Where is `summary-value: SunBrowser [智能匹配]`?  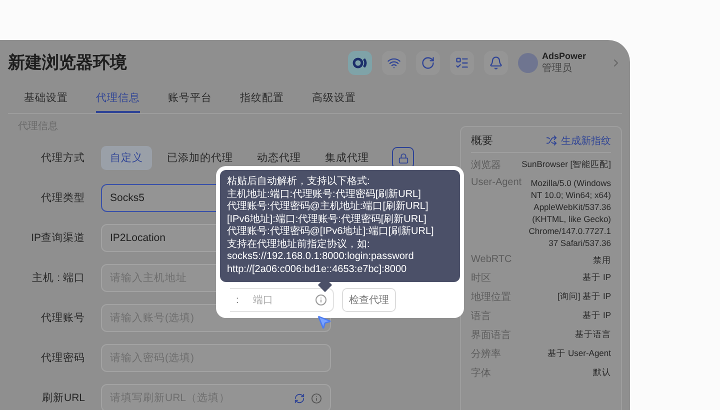 summary-value: SunBrowser [智能匹配] is located at coordinates (566, 164).